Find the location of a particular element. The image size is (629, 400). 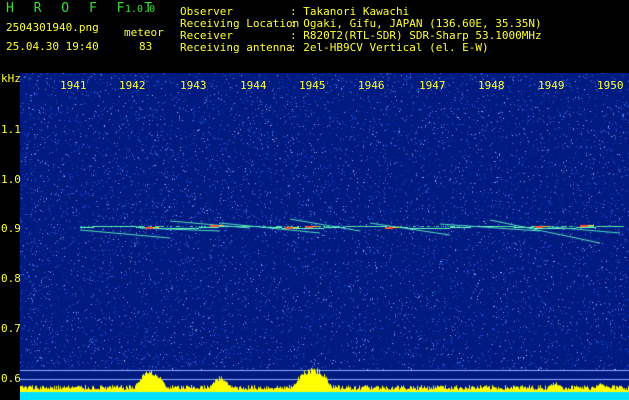

time-tick: 1950 is located at coordinates (610, 85).